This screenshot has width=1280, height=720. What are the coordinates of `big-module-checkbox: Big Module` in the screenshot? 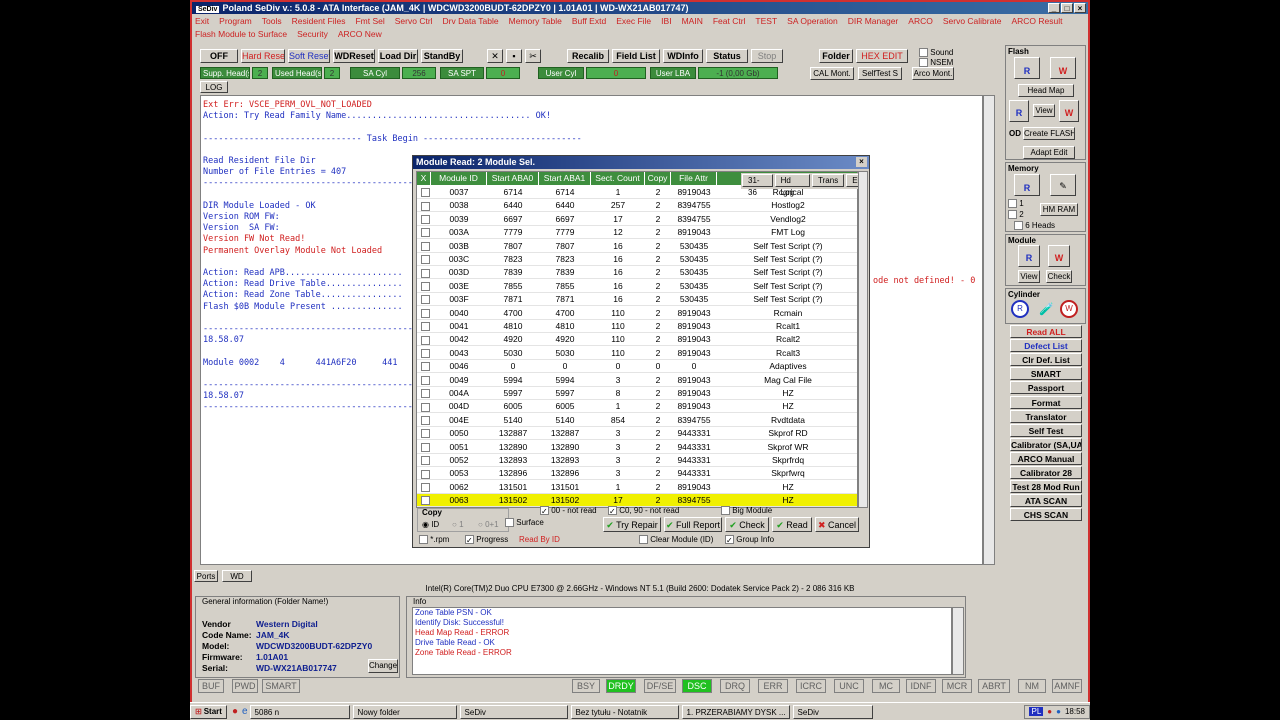 It's located at (746, 511).